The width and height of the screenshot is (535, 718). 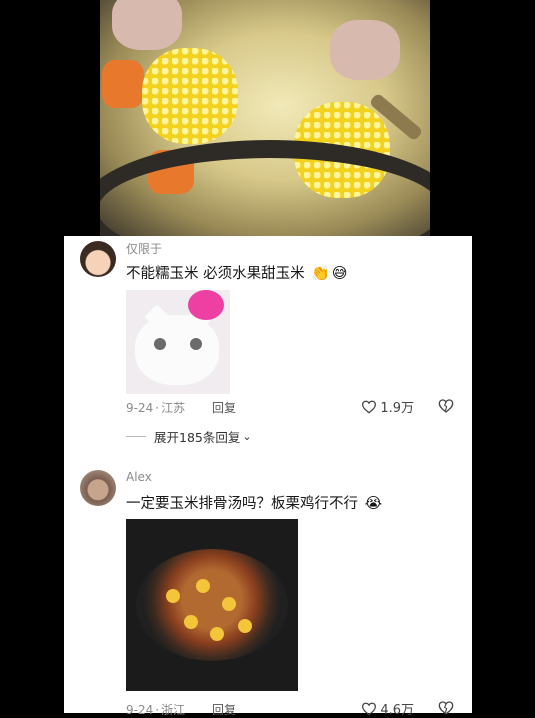 I want to click on clap-emoji: 👏, so click(x=320, y=273).